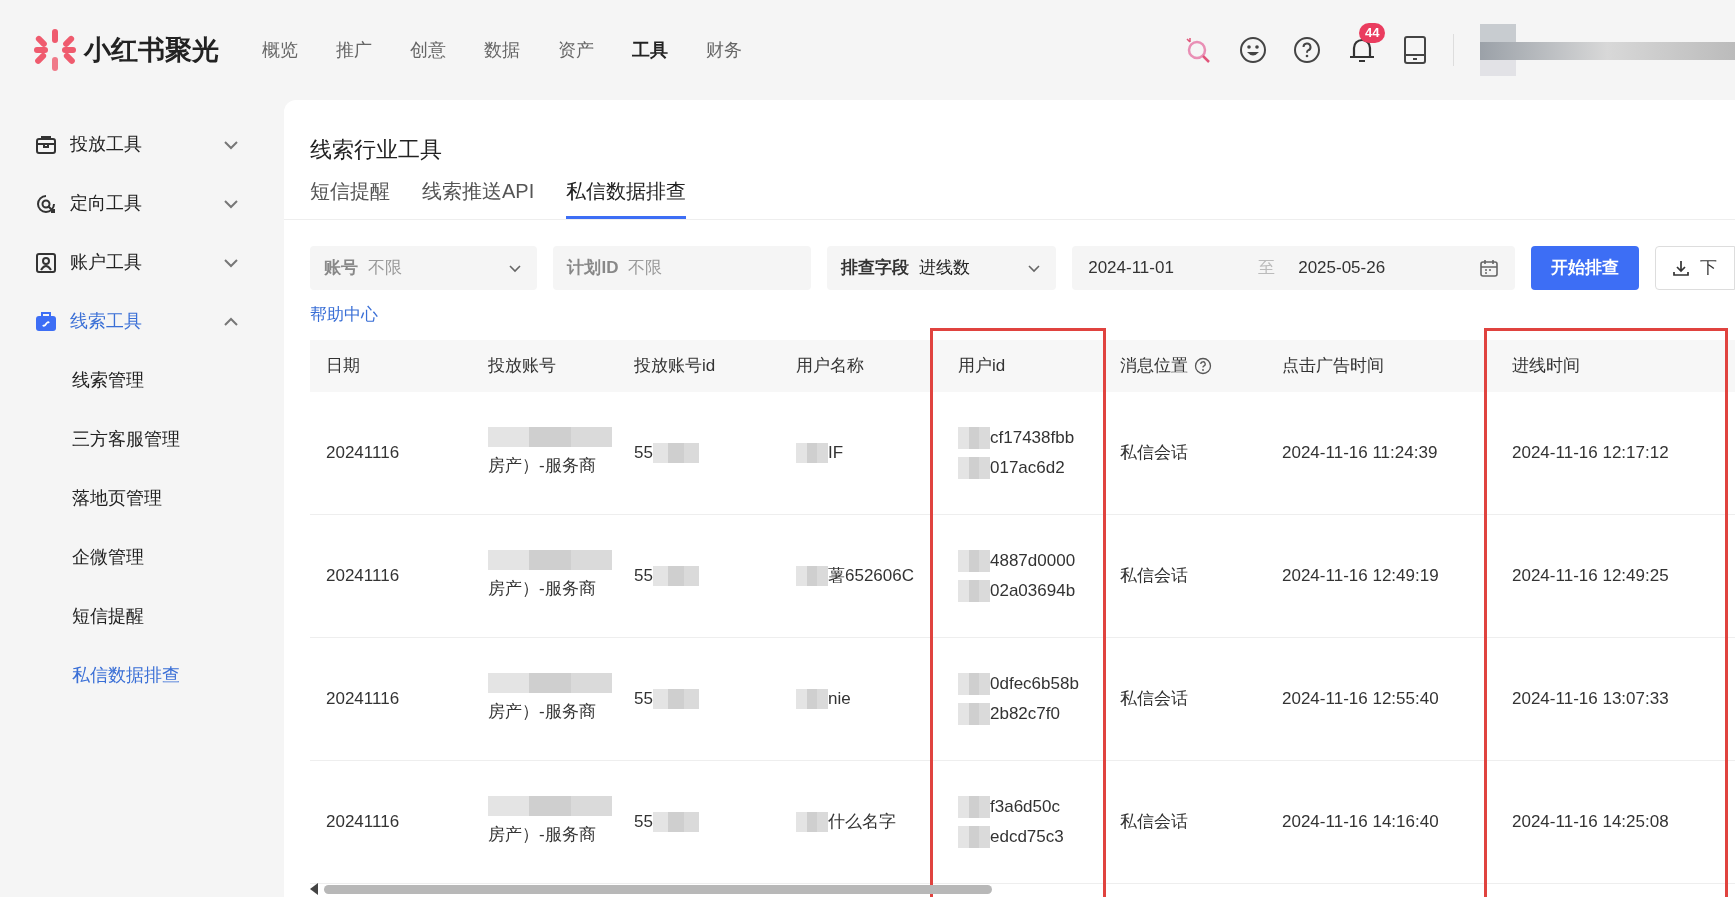  I want to click on help-center-link: 帮助中心, so click(344, 315).